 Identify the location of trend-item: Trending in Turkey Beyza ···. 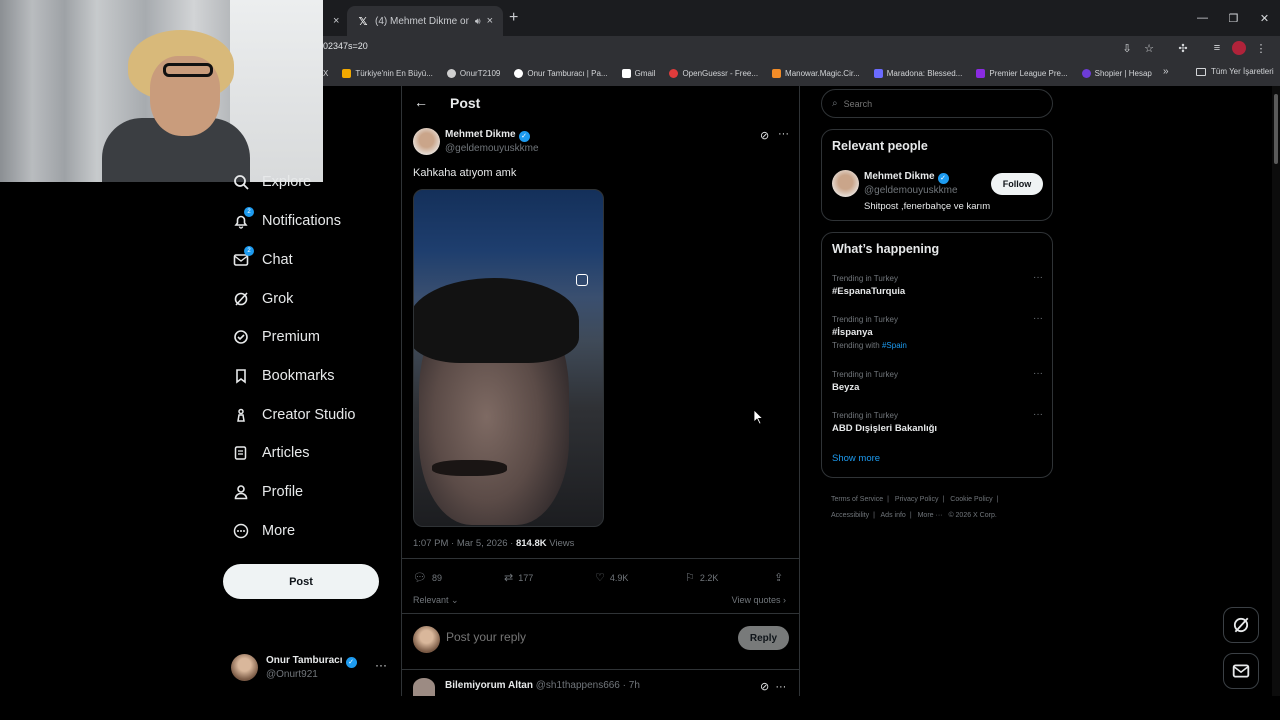
(939, 380).